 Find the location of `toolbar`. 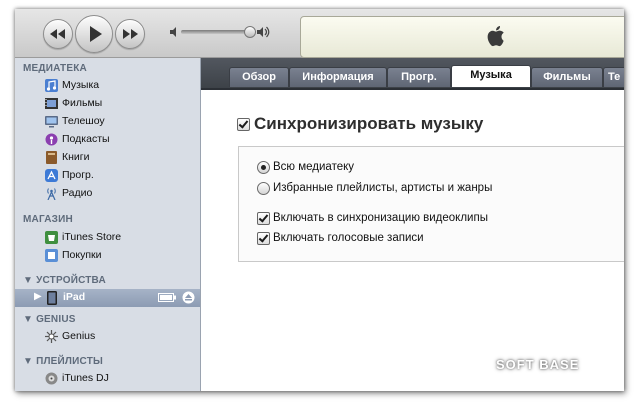

toolbar is located at coordinates (319, 33).